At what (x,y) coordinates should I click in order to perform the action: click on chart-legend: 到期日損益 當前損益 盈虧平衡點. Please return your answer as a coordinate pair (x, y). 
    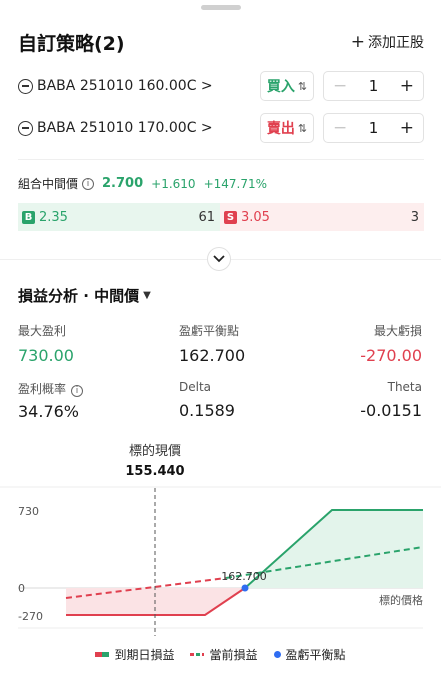
    Looking at the image, I should click on (220, 654).